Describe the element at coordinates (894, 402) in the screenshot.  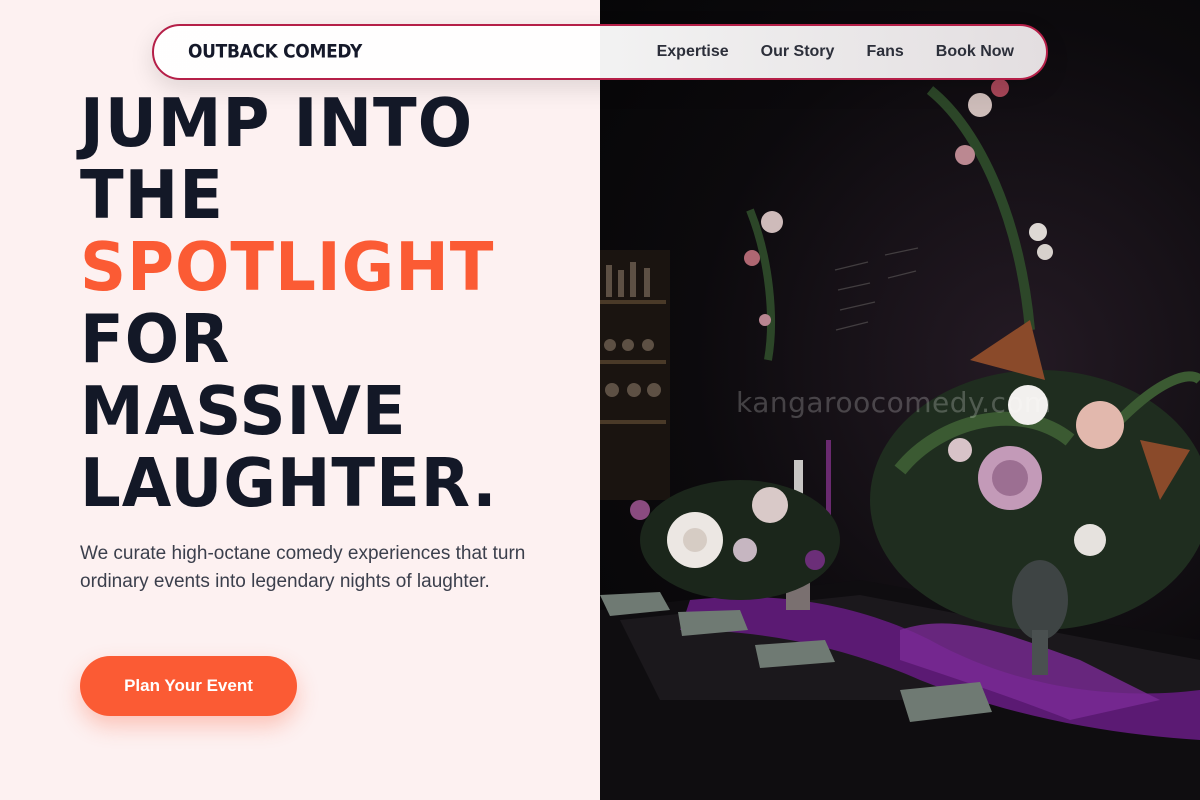
I see `watermark-text: kangaroocomedy.com` at that location.